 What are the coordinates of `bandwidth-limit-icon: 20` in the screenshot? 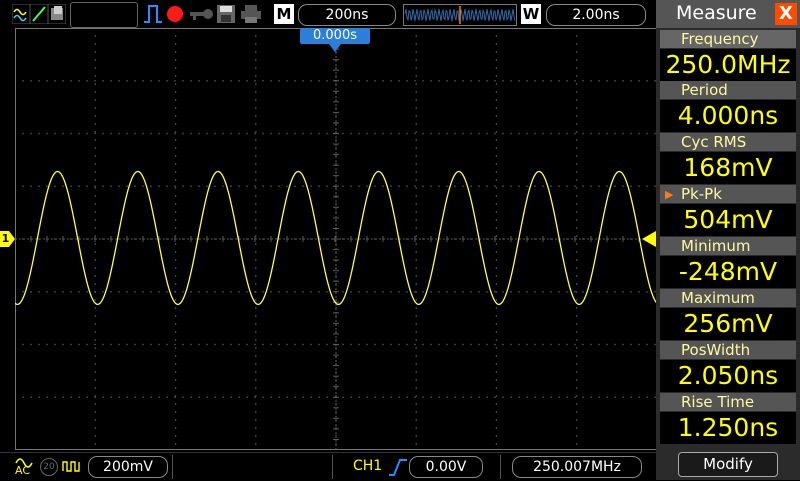 It's located at (49, 467).